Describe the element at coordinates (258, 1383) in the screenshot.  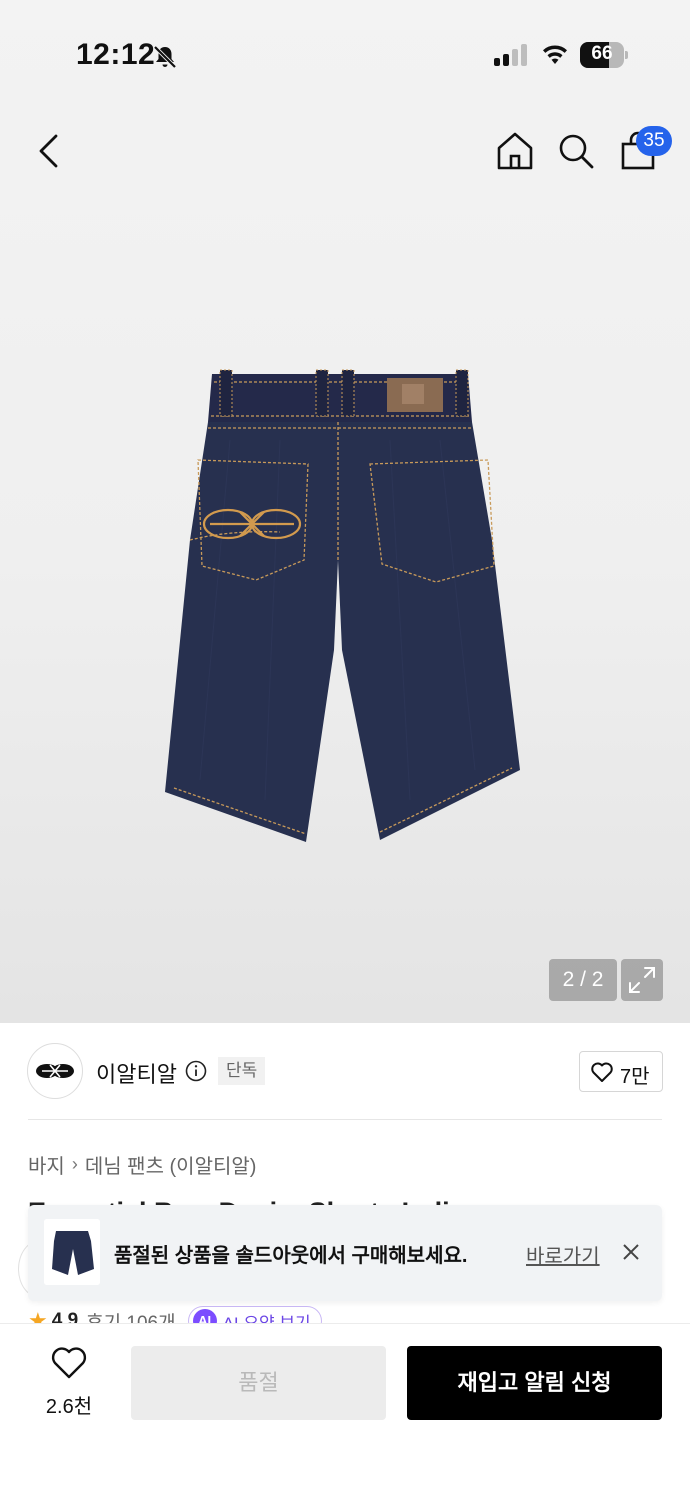
I see `soldout-button: 품절` at that location.